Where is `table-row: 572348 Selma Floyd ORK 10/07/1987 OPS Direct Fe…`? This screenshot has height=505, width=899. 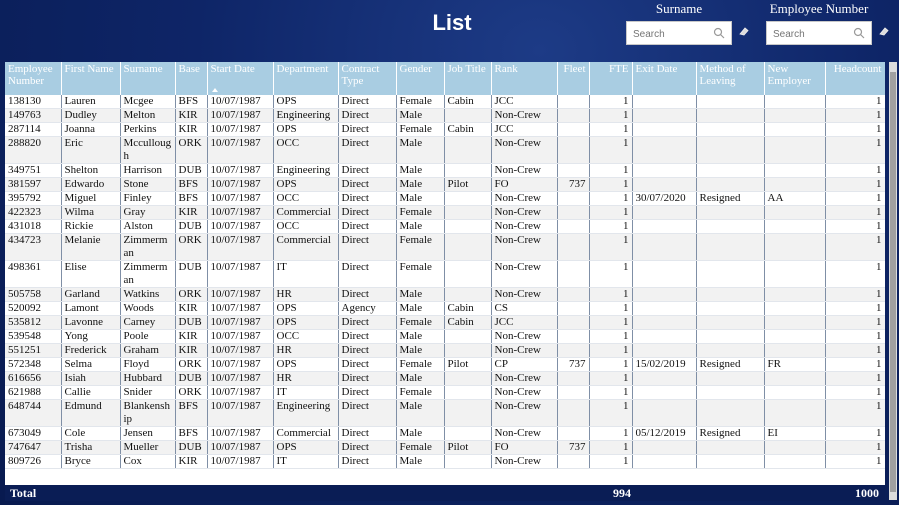
table-row: 572348 Selma Floyd ORK 10/07/1987 OPS Direct Fe… is located at coordinates (445, 364).